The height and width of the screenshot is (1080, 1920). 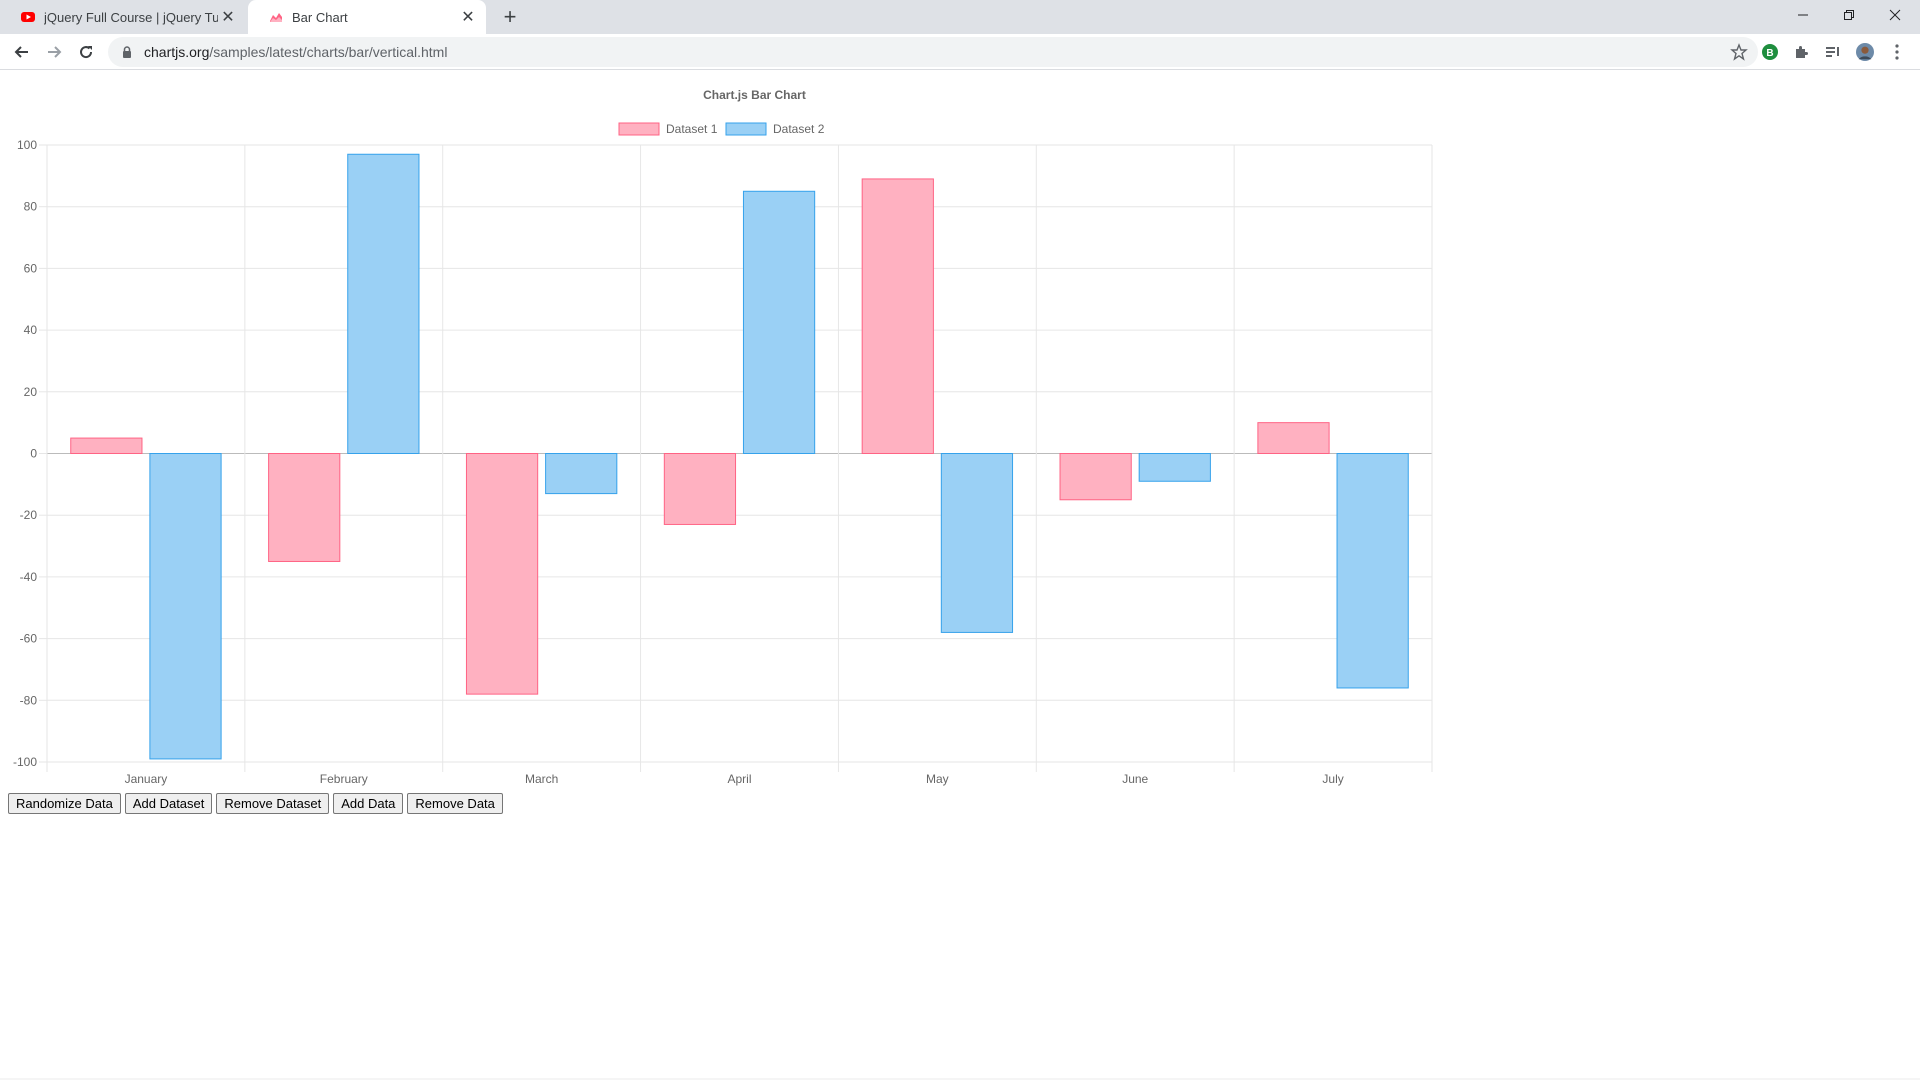 I want to click on bar-2-april, so click(x=779, y=322).